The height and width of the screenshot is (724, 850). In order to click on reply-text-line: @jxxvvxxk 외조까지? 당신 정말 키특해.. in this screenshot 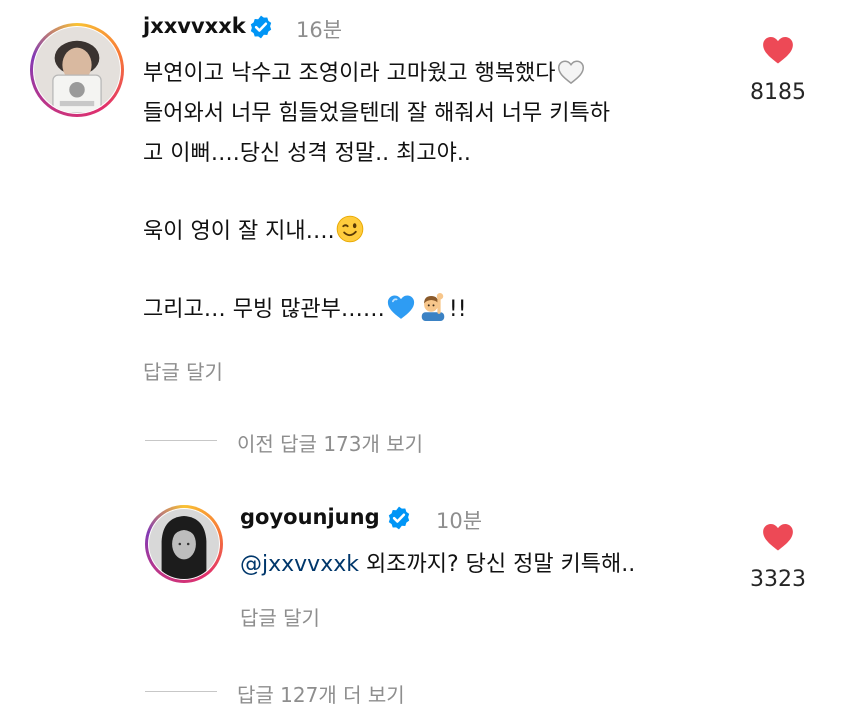, I will do `click(437, 565)`.